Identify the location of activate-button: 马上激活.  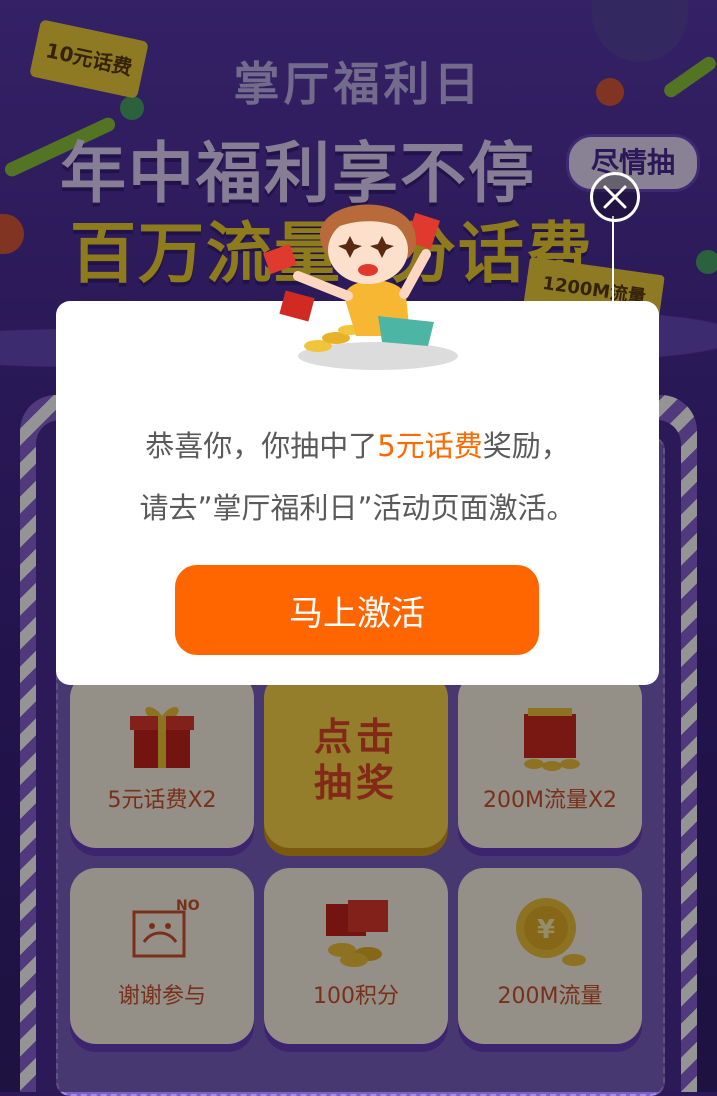
(357, 610).